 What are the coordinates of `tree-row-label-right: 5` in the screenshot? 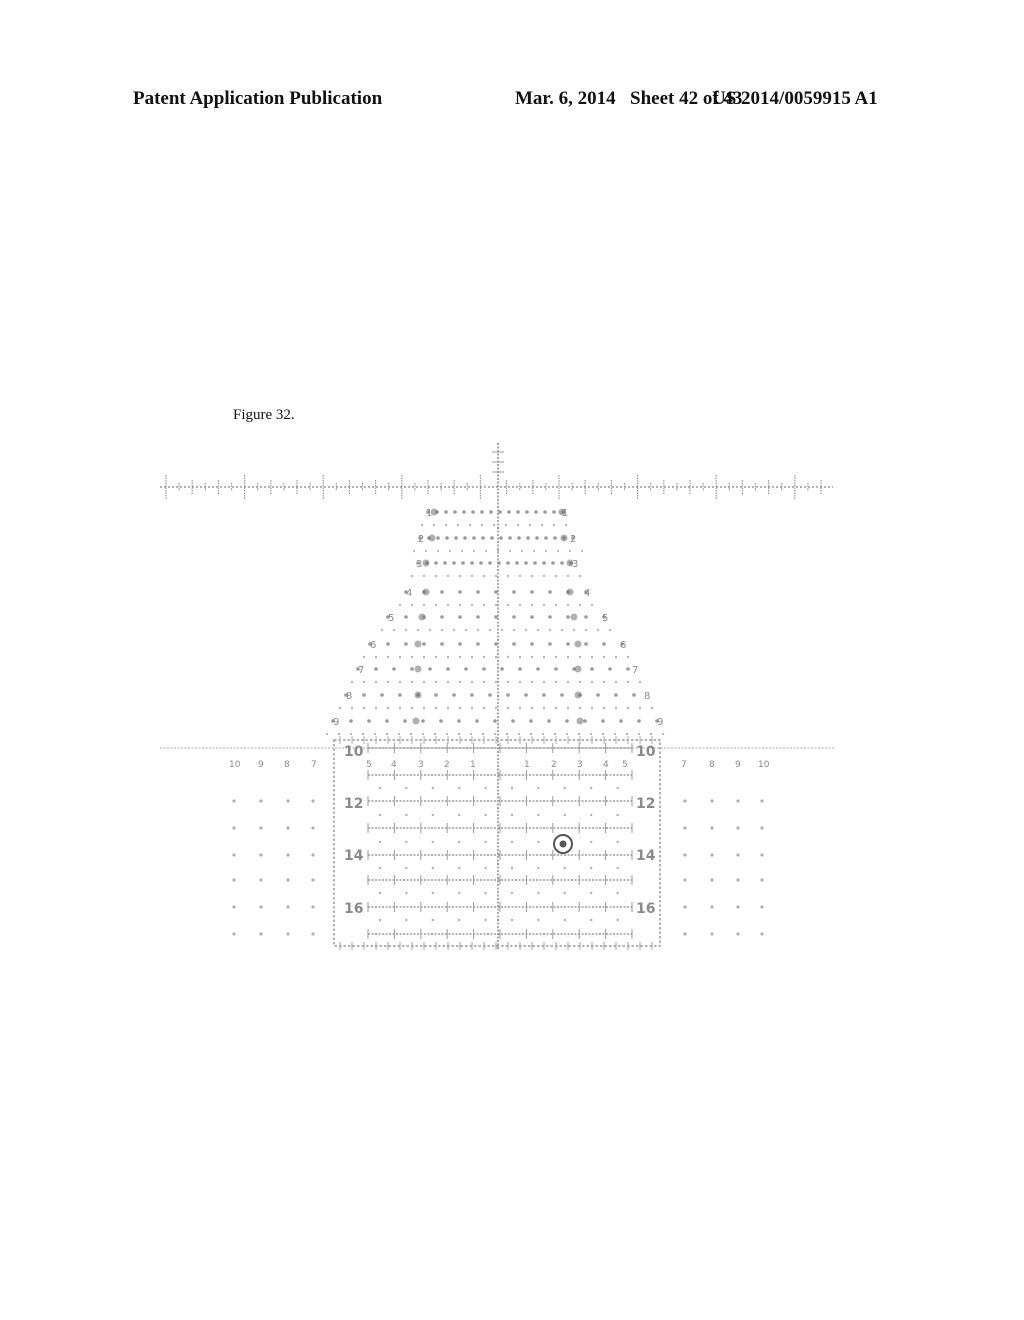 It's located at (605, 618).